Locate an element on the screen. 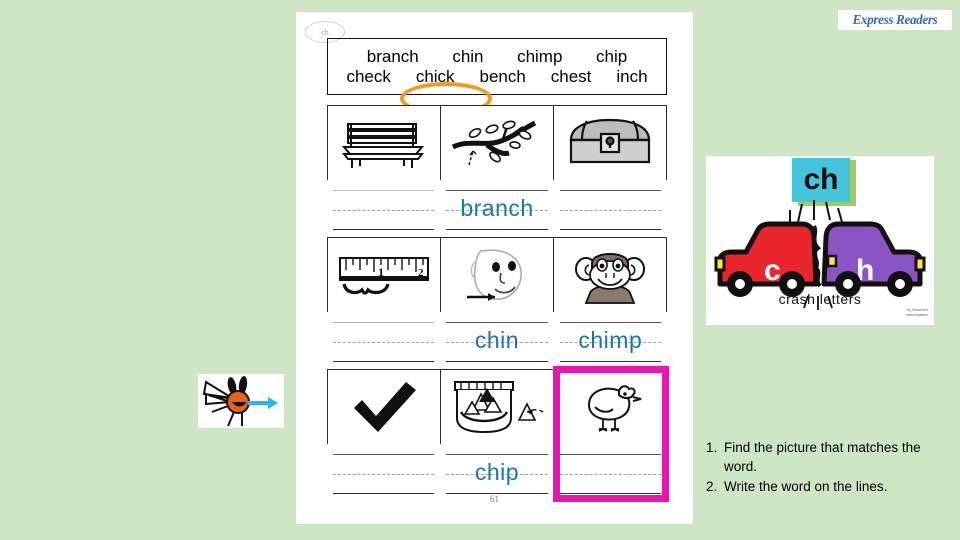  instruction-number: 2. is located at coordinates (712, 487).